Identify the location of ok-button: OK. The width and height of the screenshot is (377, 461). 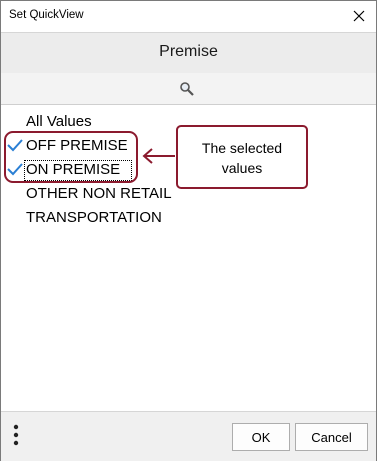
(261, 437).